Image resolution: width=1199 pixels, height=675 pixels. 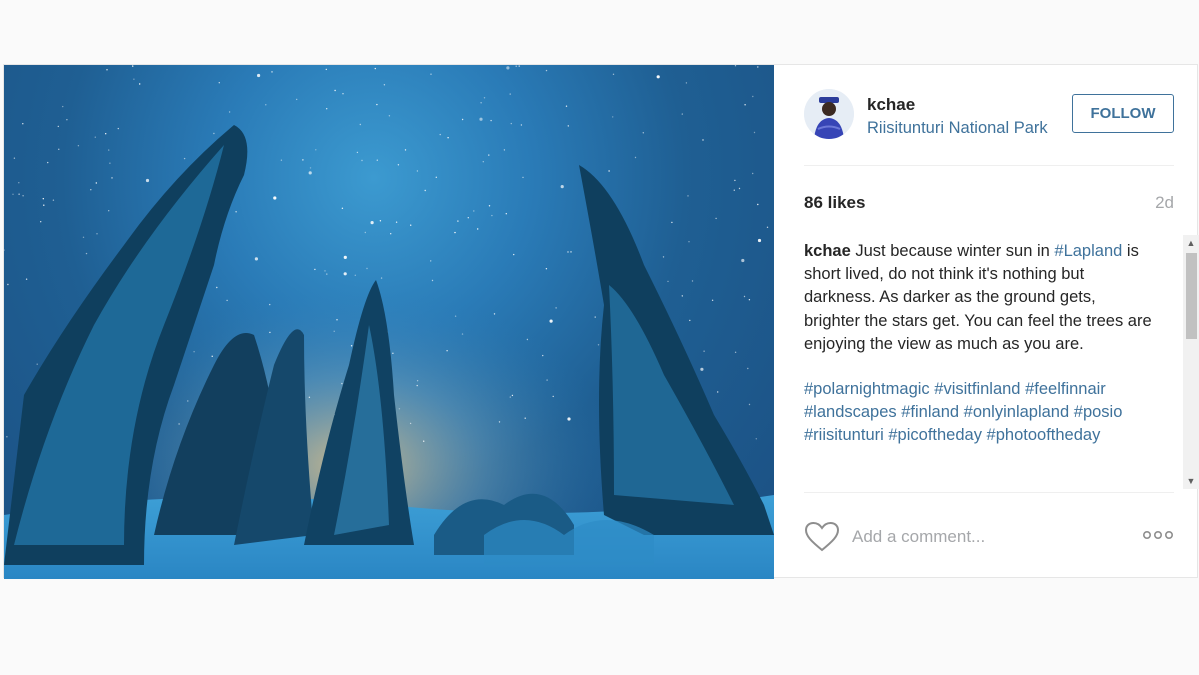 What do you see at coordinates (1191, 243) in the screenshot?
I see `scroll-up-arrow-icon: ▲` at bounding box center [1191, 243].